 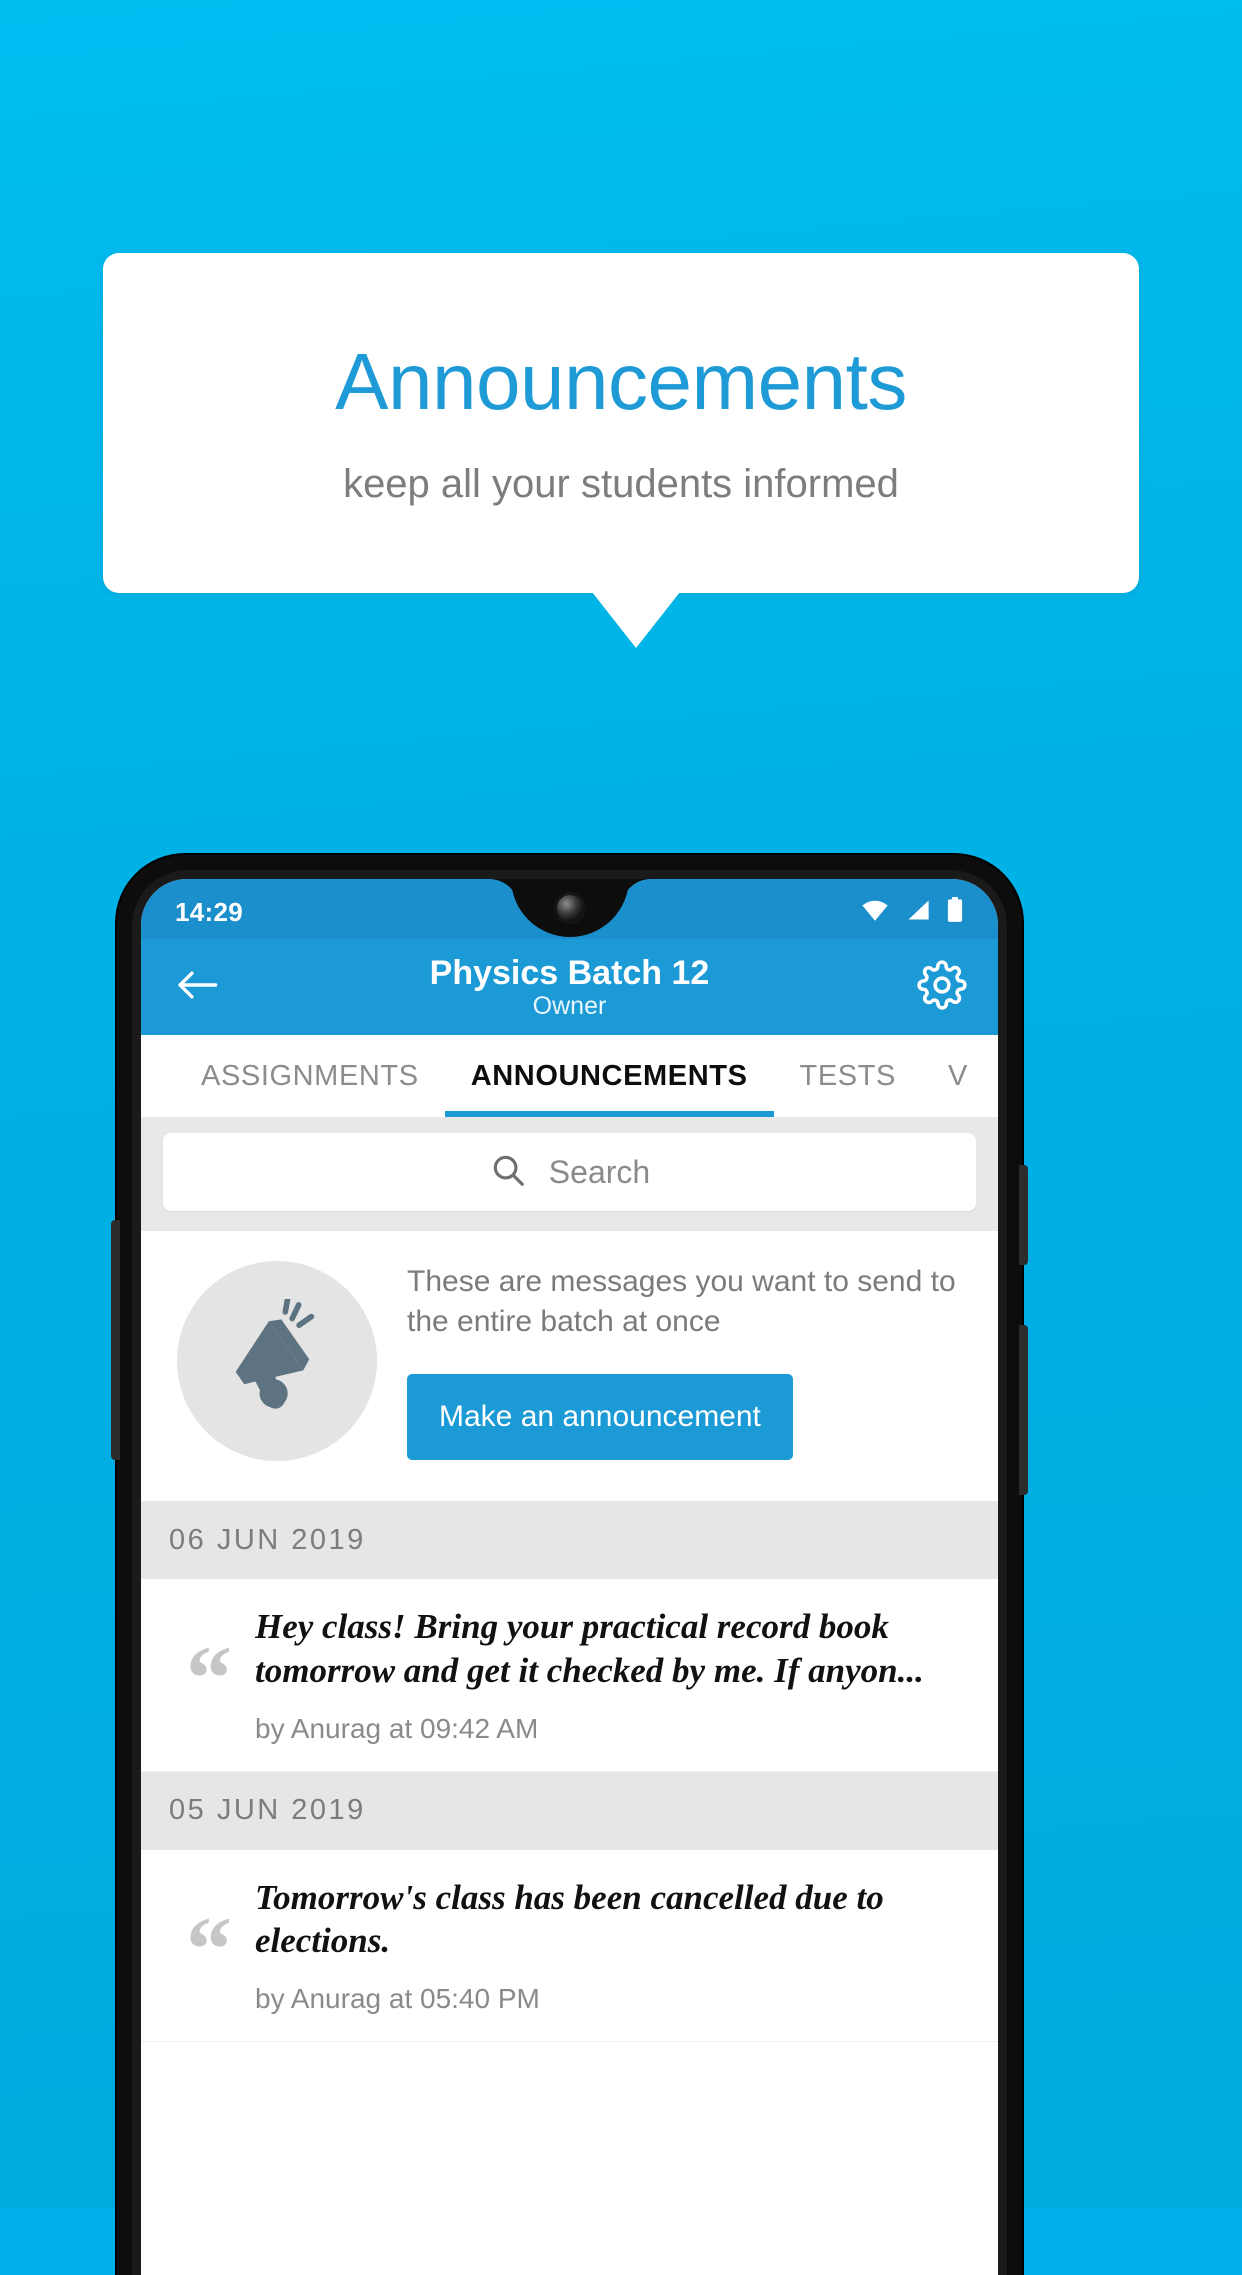 I want to click on wifi-icon, so click(x=875, y=912).